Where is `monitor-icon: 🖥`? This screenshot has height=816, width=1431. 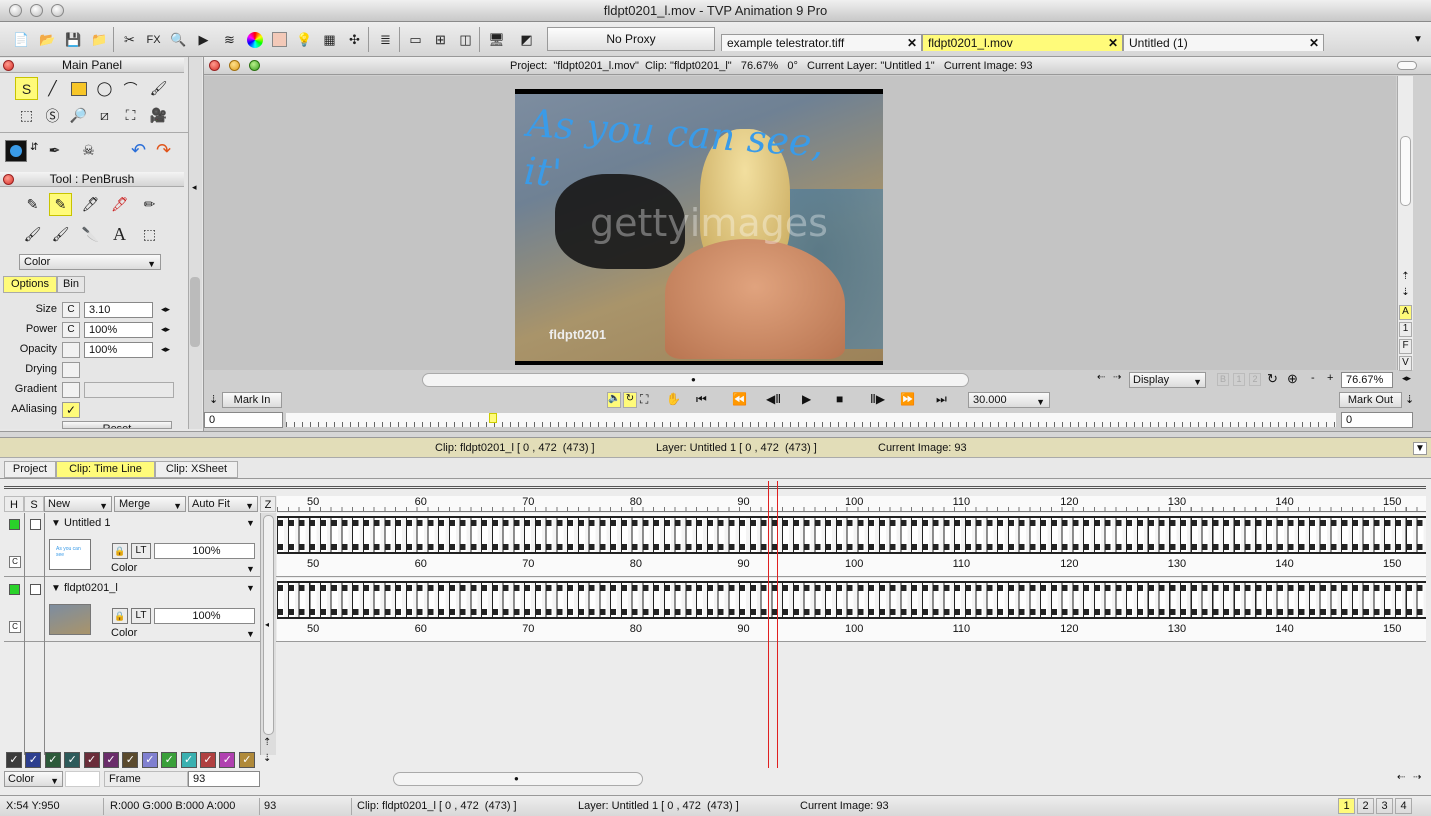 monitor-icon: 🖥 is located at coordinates (496, 39).